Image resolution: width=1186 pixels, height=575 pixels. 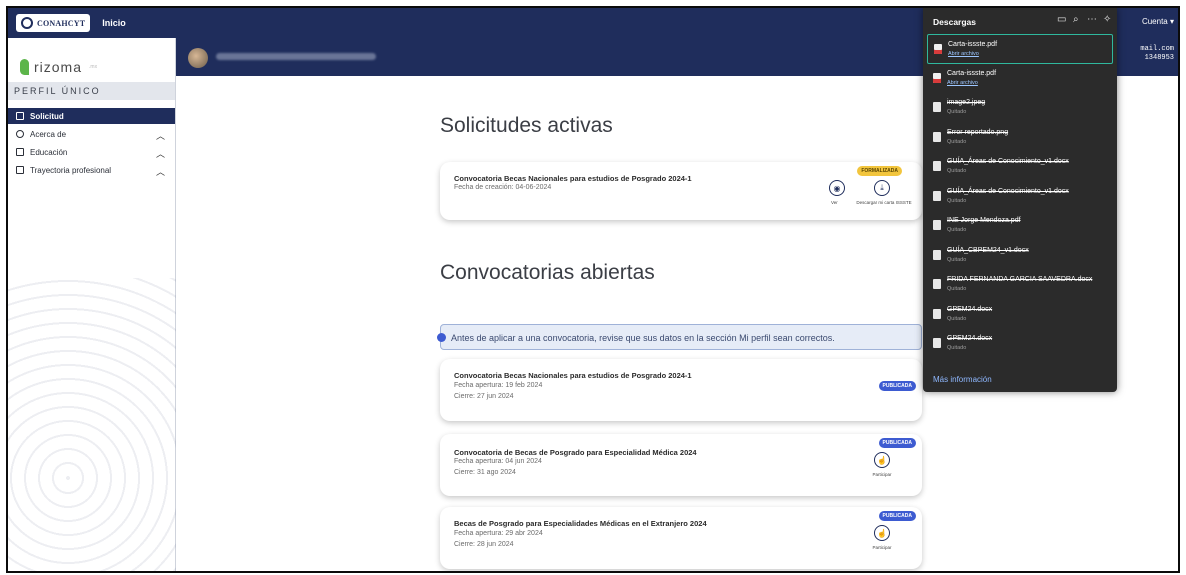 I want to click on search-icon: ⌕, so click(x=1076, y=19).